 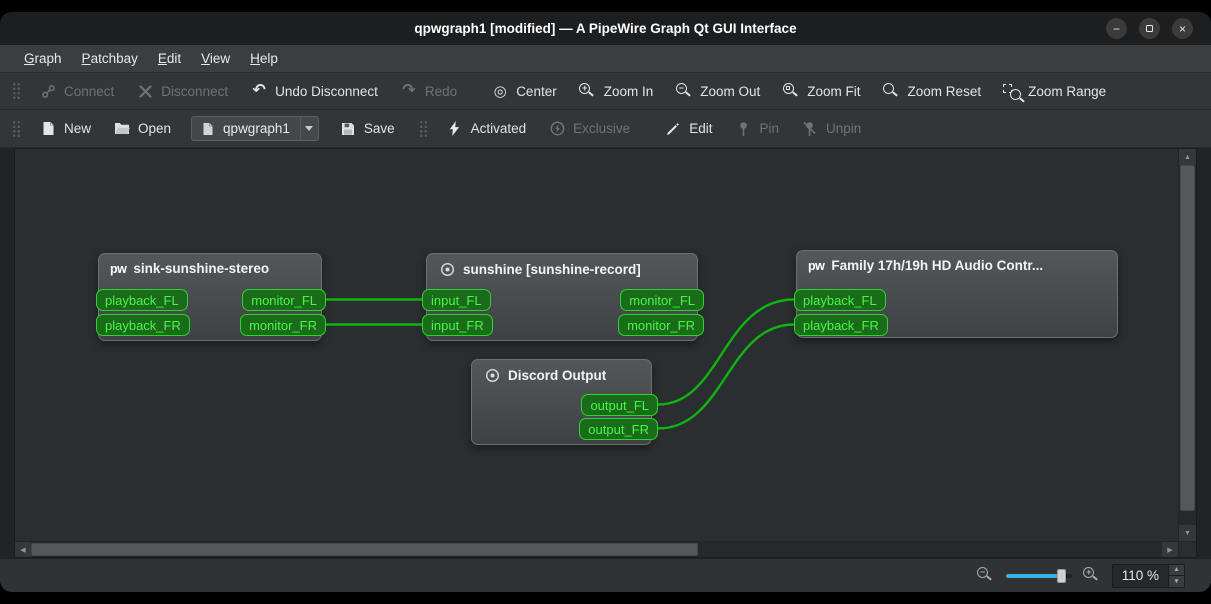 I want to click on close-button: ×, so click(x=1182, y=28).